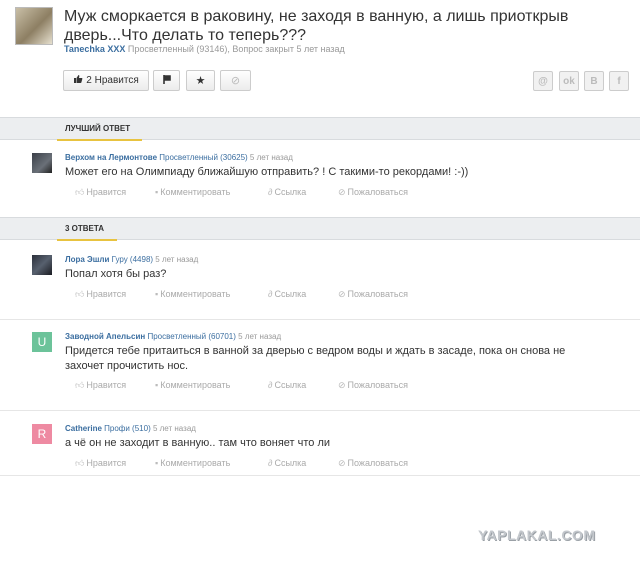 Image resolution: width=640 pixels, height=567 pixels. I want to click on avatar-letter: R, so click(42, 434).